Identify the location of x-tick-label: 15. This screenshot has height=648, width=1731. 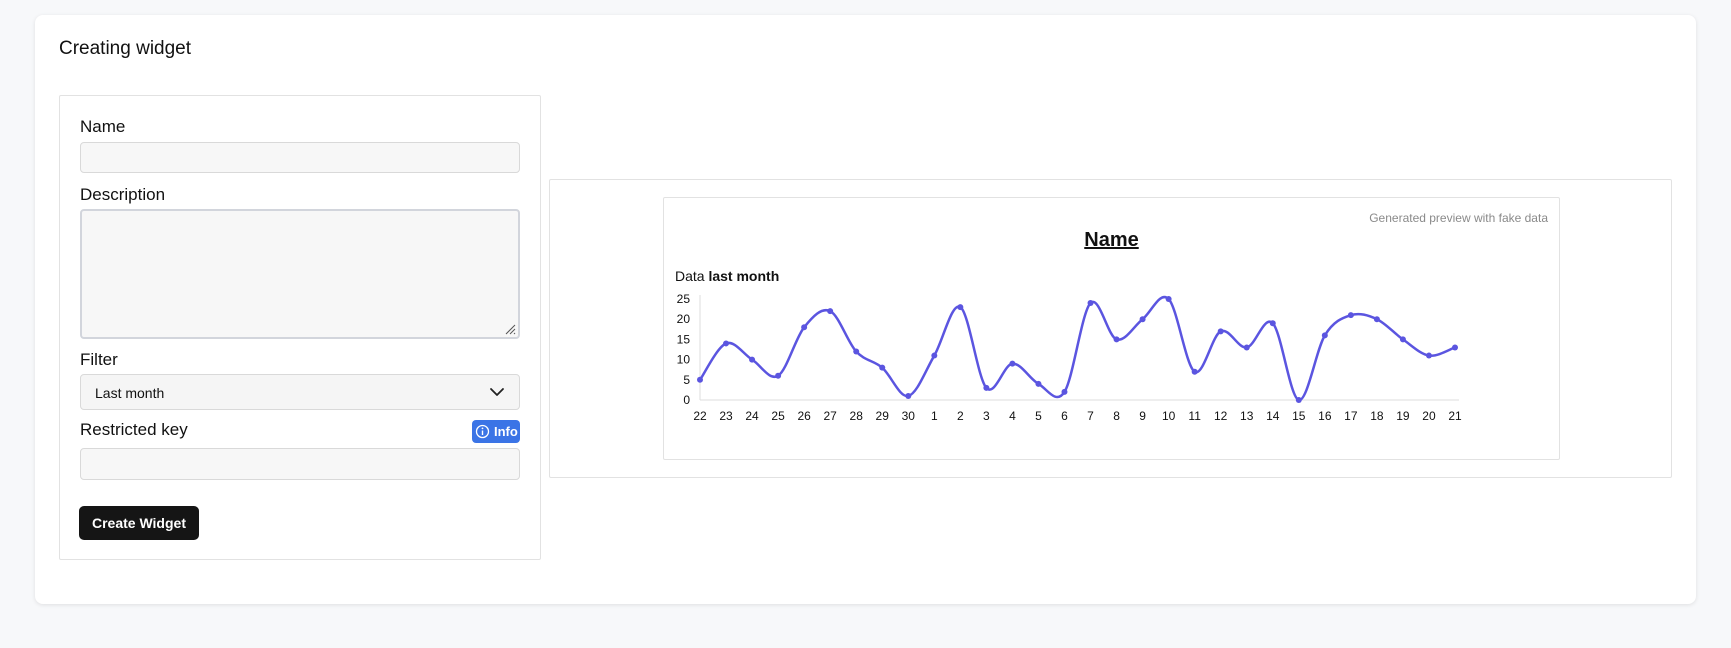
(1299, 416).